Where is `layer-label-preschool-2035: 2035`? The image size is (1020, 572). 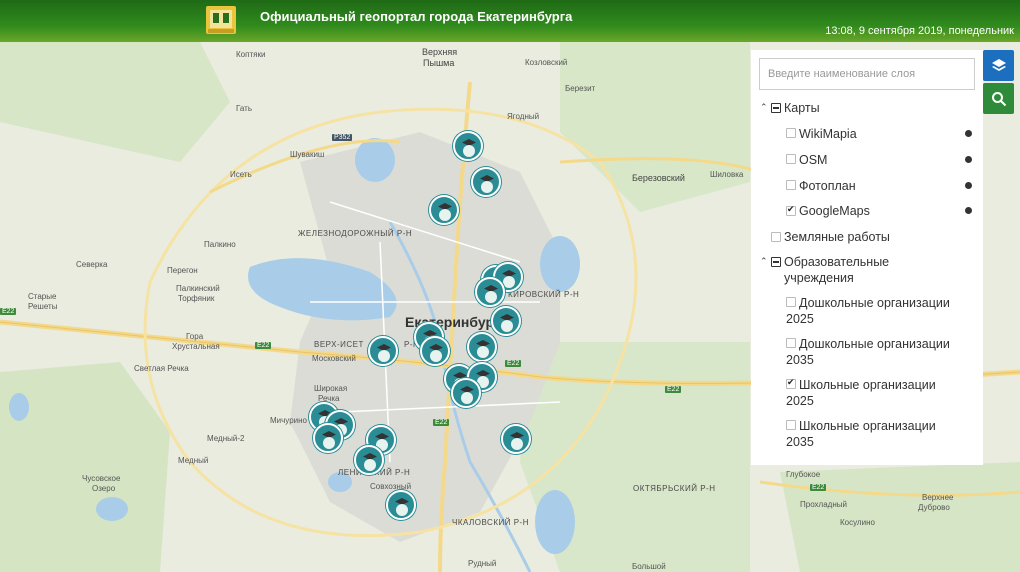
layer-label-preschool-2035: 2035 is located at coordinates (800, 360).